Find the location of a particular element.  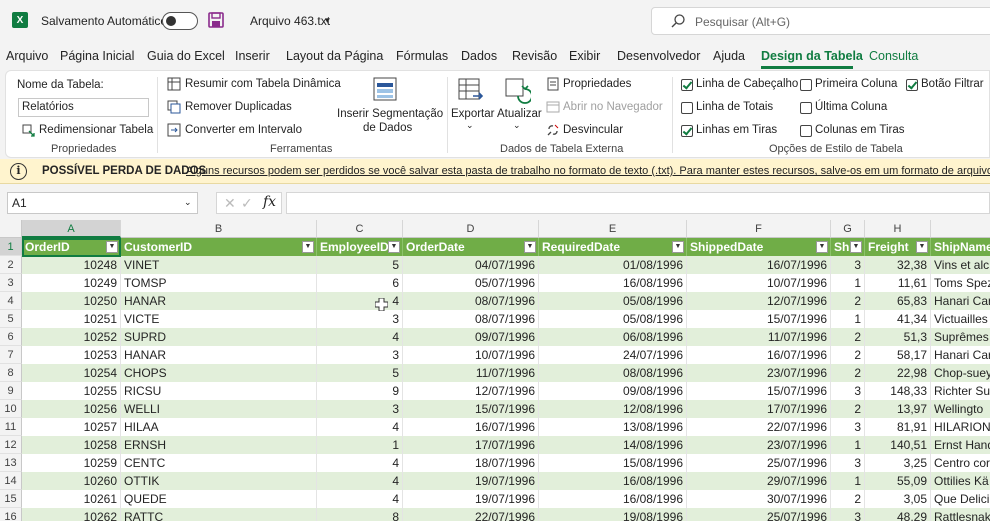

table-cell: CHOPS is located at coordinates (219, 373).